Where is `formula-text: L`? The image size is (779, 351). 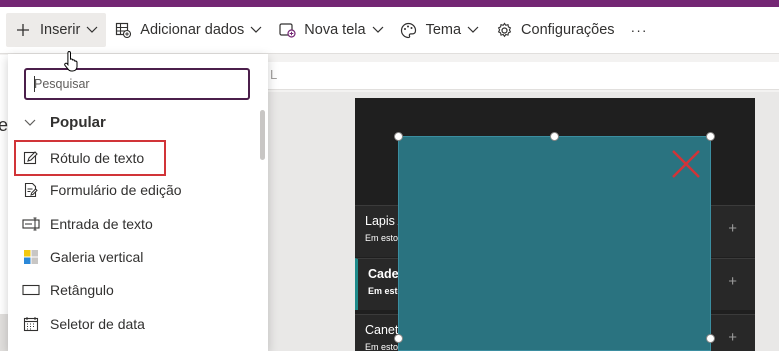
formula-text: L is located at coordinates (274, 74).